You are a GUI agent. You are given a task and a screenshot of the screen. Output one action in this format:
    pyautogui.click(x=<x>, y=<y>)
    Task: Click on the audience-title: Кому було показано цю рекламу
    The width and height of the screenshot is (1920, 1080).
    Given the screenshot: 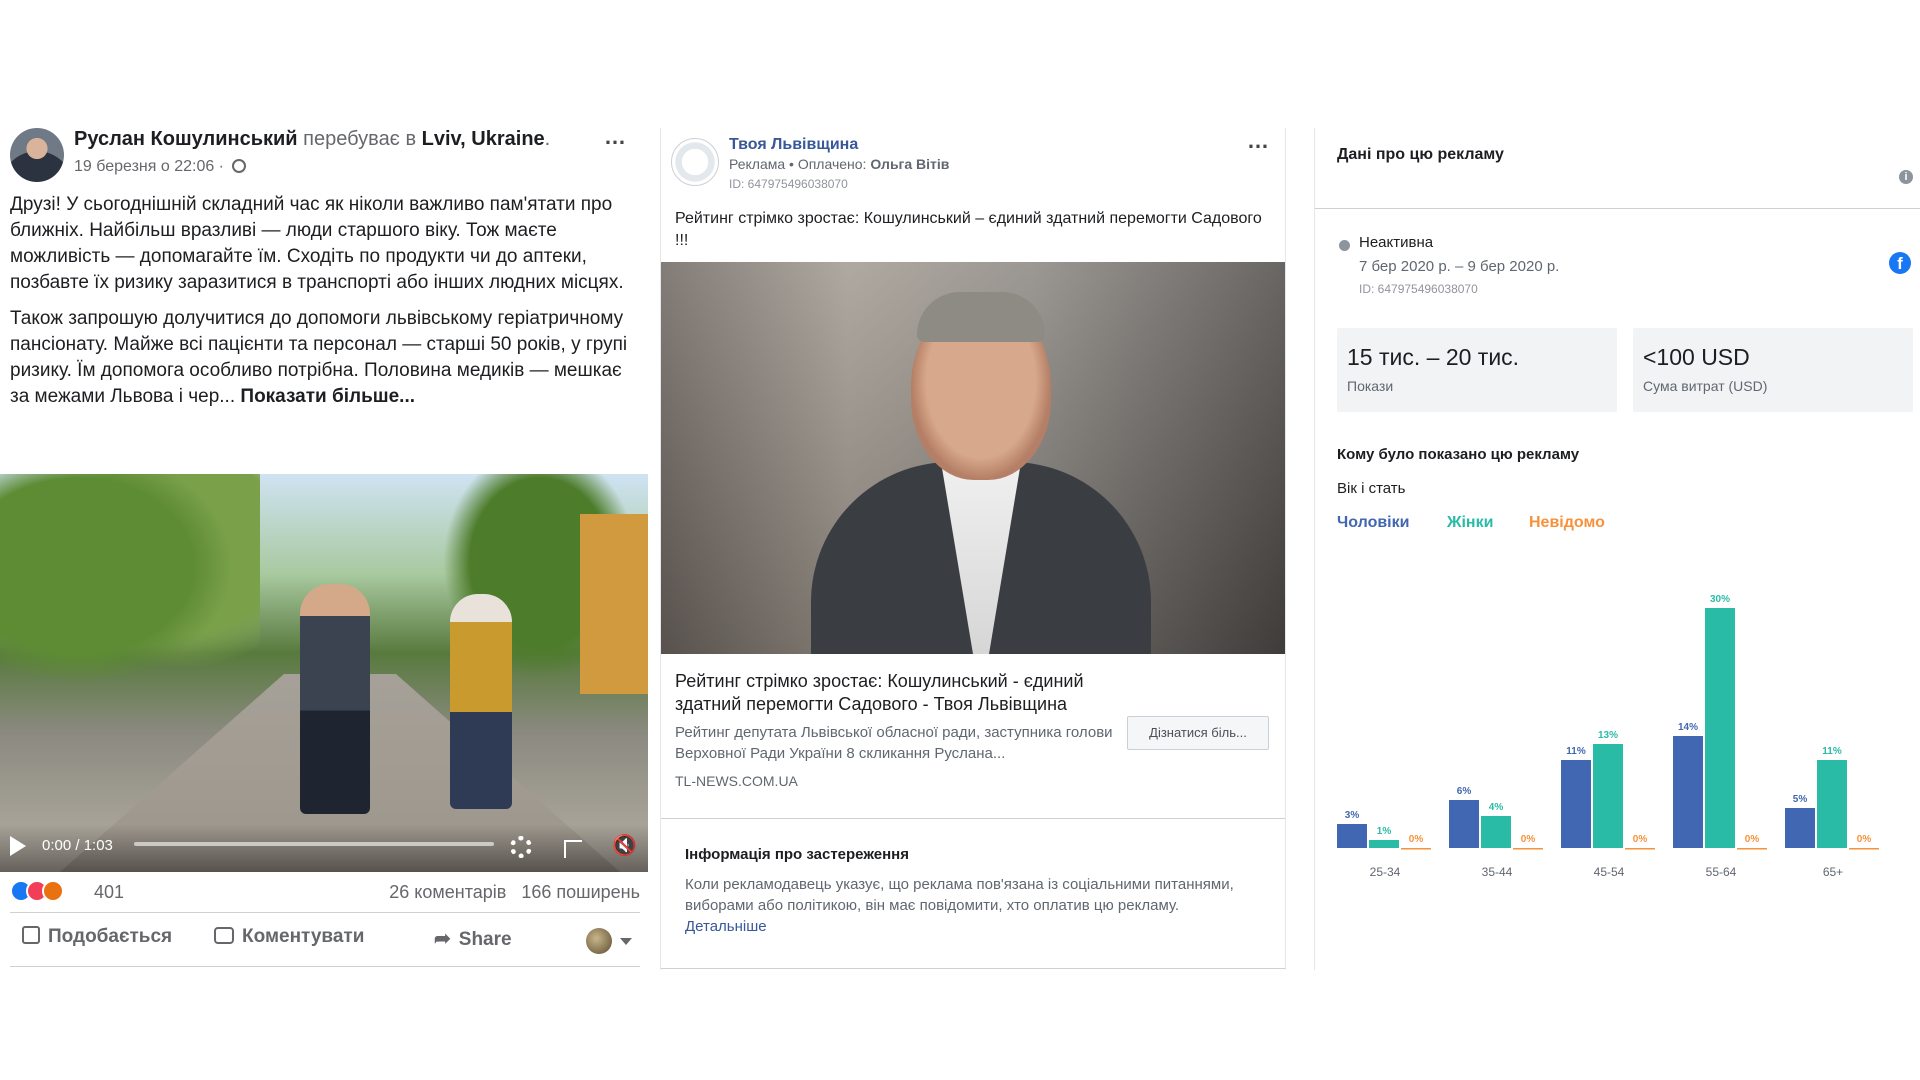 What is the action you would take?
    pyautogui.click(x=1458, y=454)
    